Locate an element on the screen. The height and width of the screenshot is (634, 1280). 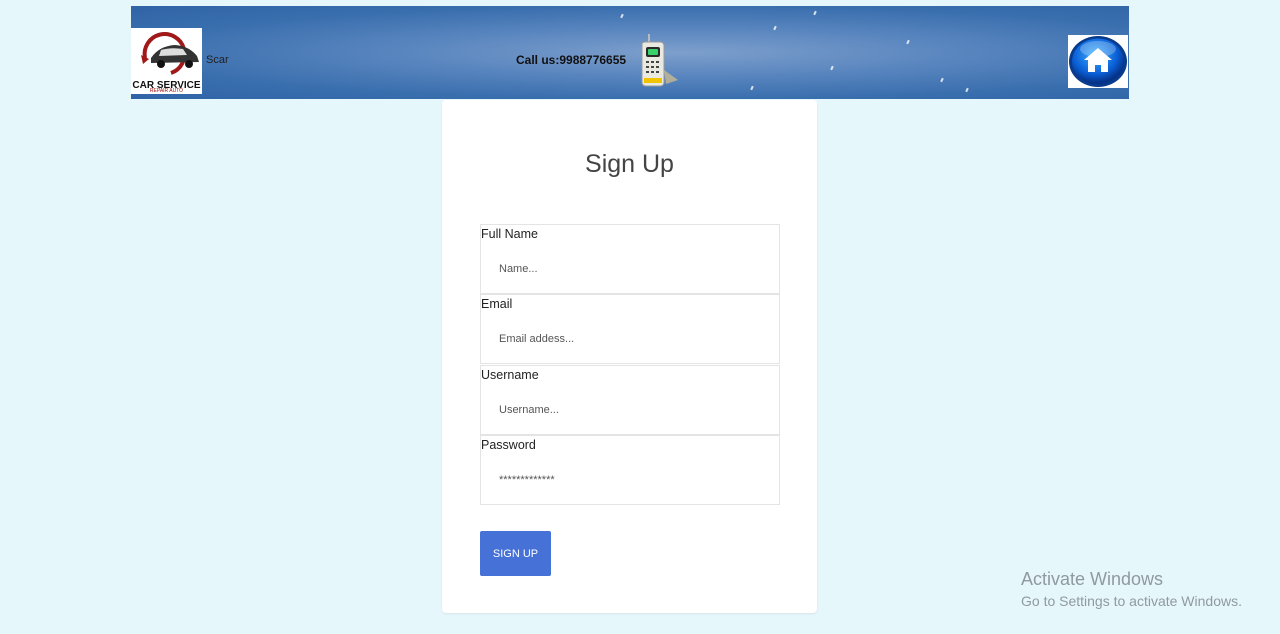
page-title: Sign Up is located at coordinates (629, 164).